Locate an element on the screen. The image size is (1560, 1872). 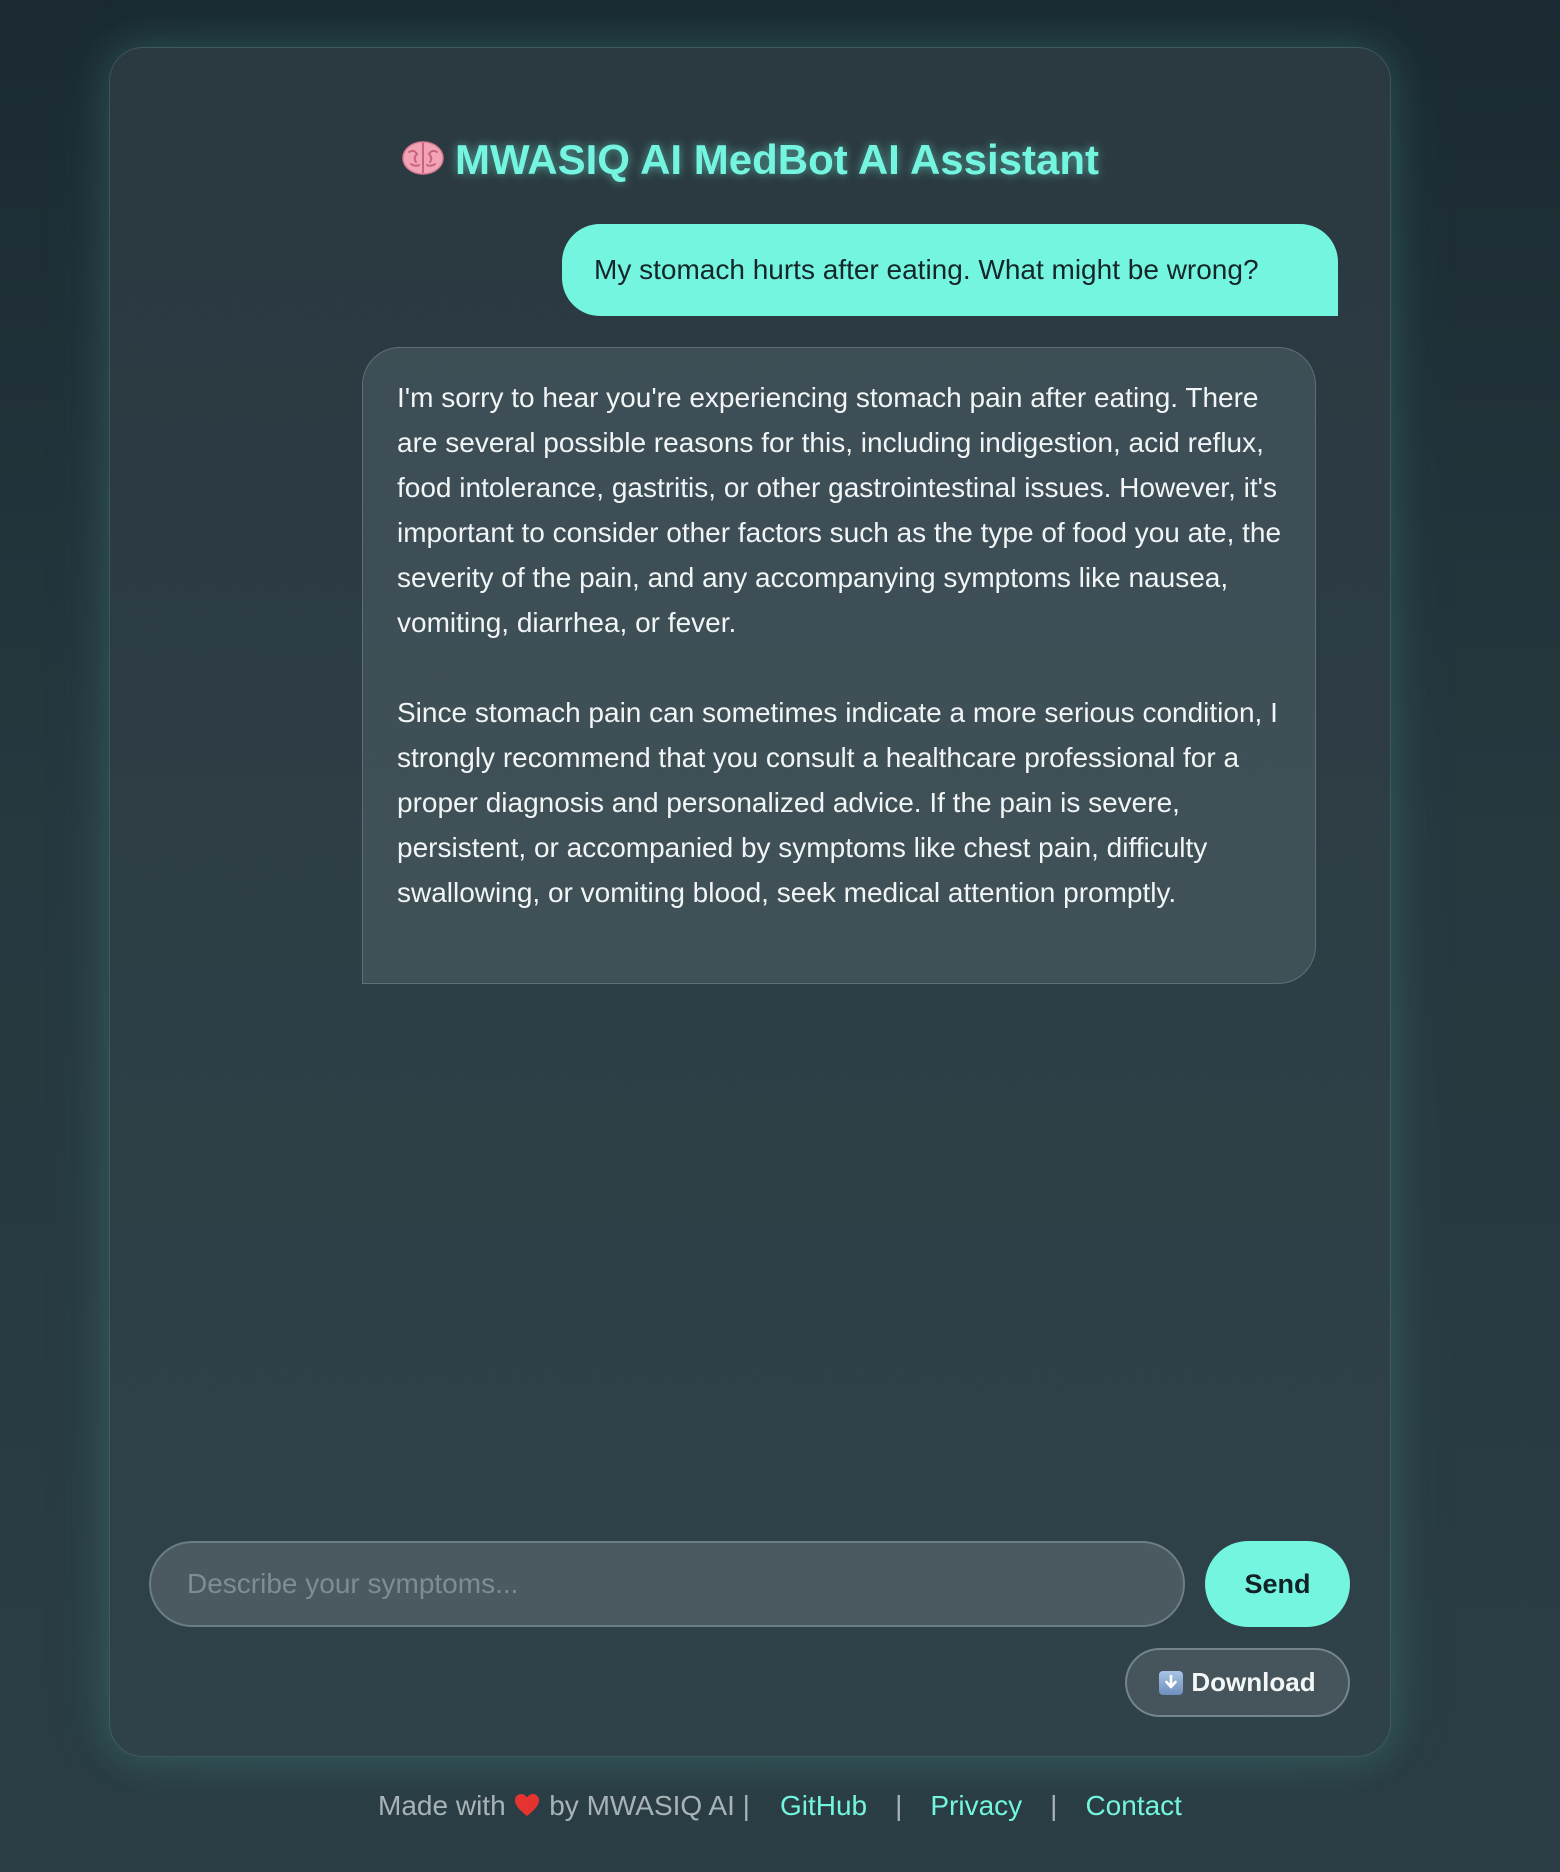
contact-link: Contact is located at coordinates (1133, 1805).